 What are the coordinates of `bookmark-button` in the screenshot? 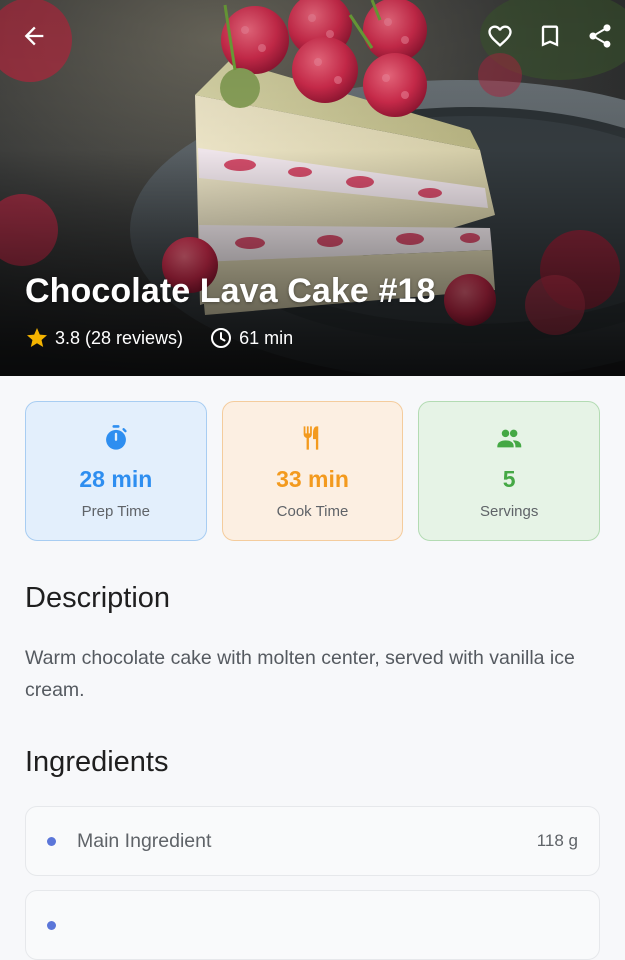 It's located at (550, 36).